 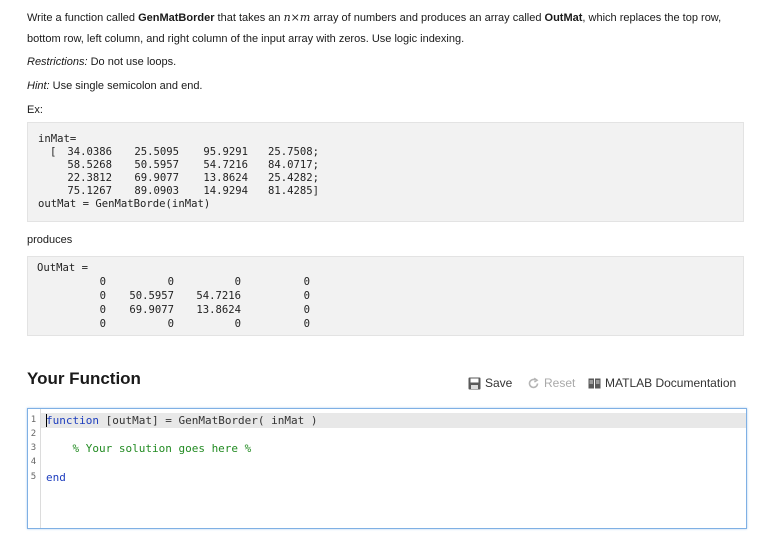 I want to click on reset-button: Reset, so click(x=551, y=383).